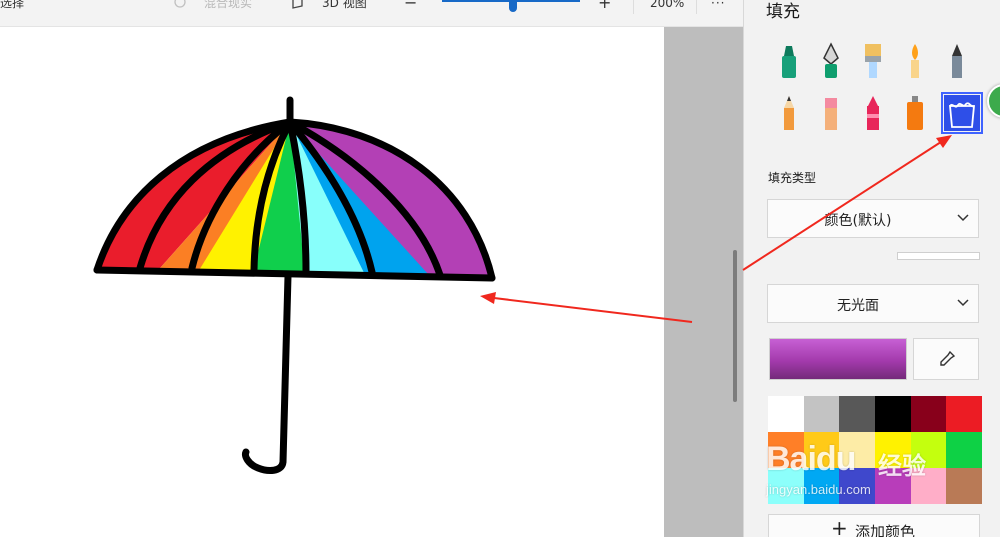  I want to click on pencil-button, so click(789, 113).